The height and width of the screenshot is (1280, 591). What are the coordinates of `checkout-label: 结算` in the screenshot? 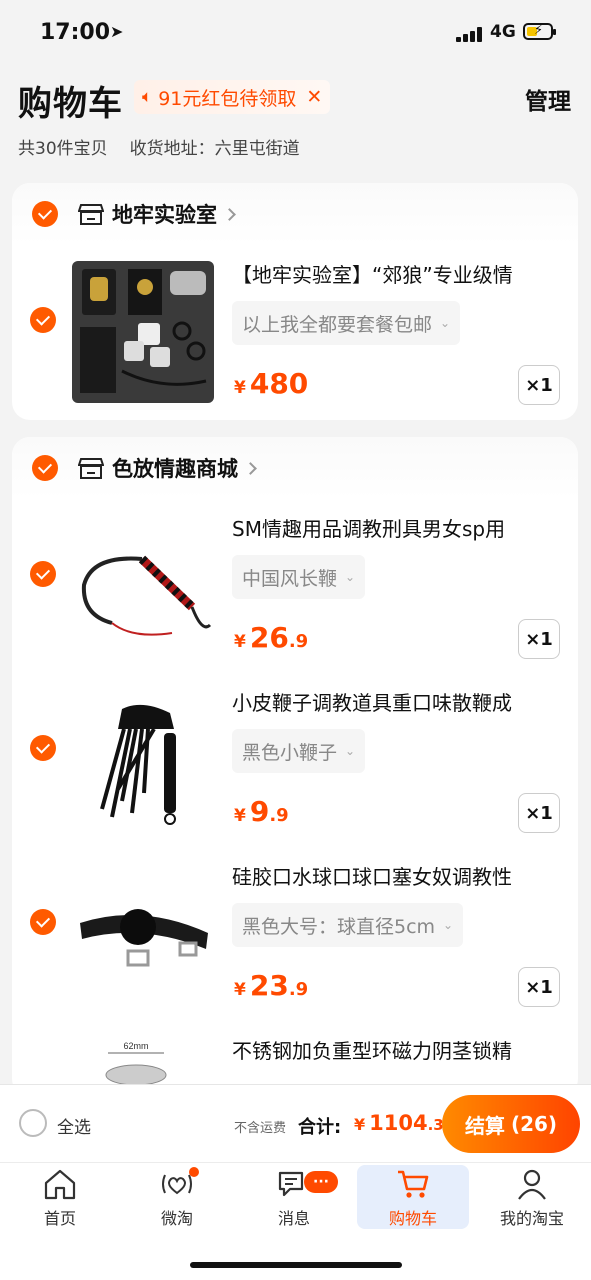 It's located at (484, 1125).